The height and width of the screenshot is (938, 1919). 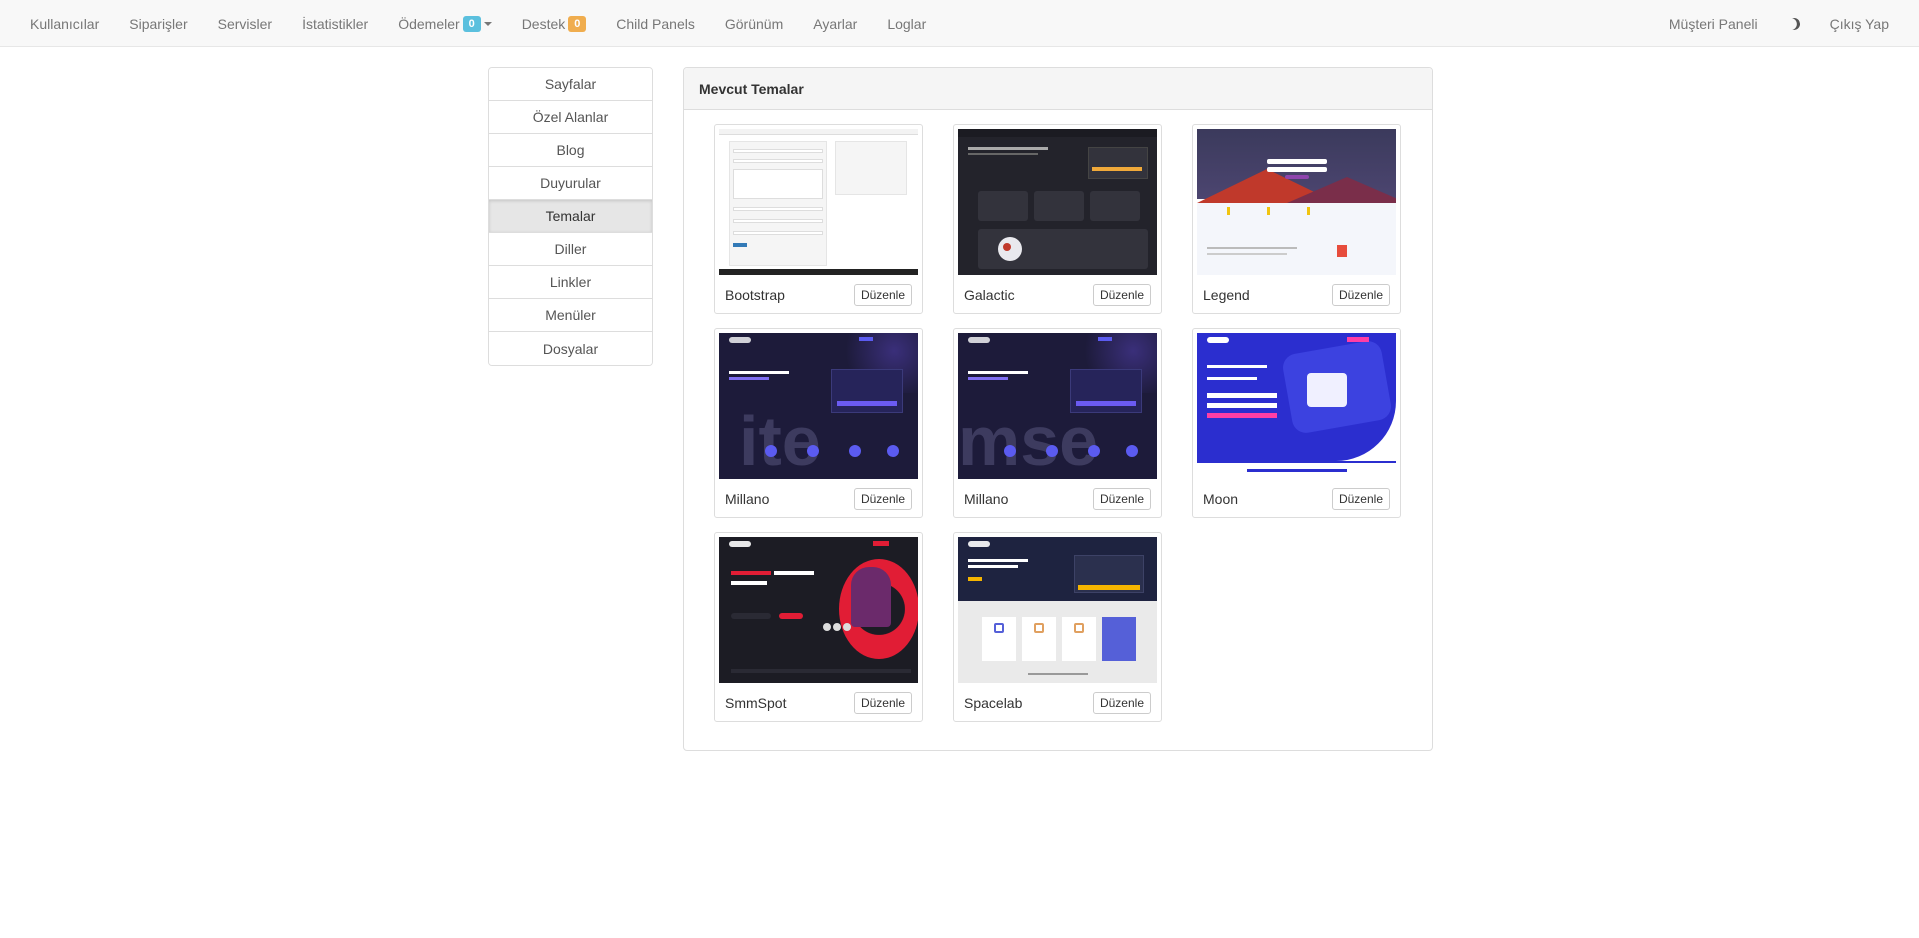 I want to click on nav-label: Çıkış Yap, so click(x=1859, y=23).